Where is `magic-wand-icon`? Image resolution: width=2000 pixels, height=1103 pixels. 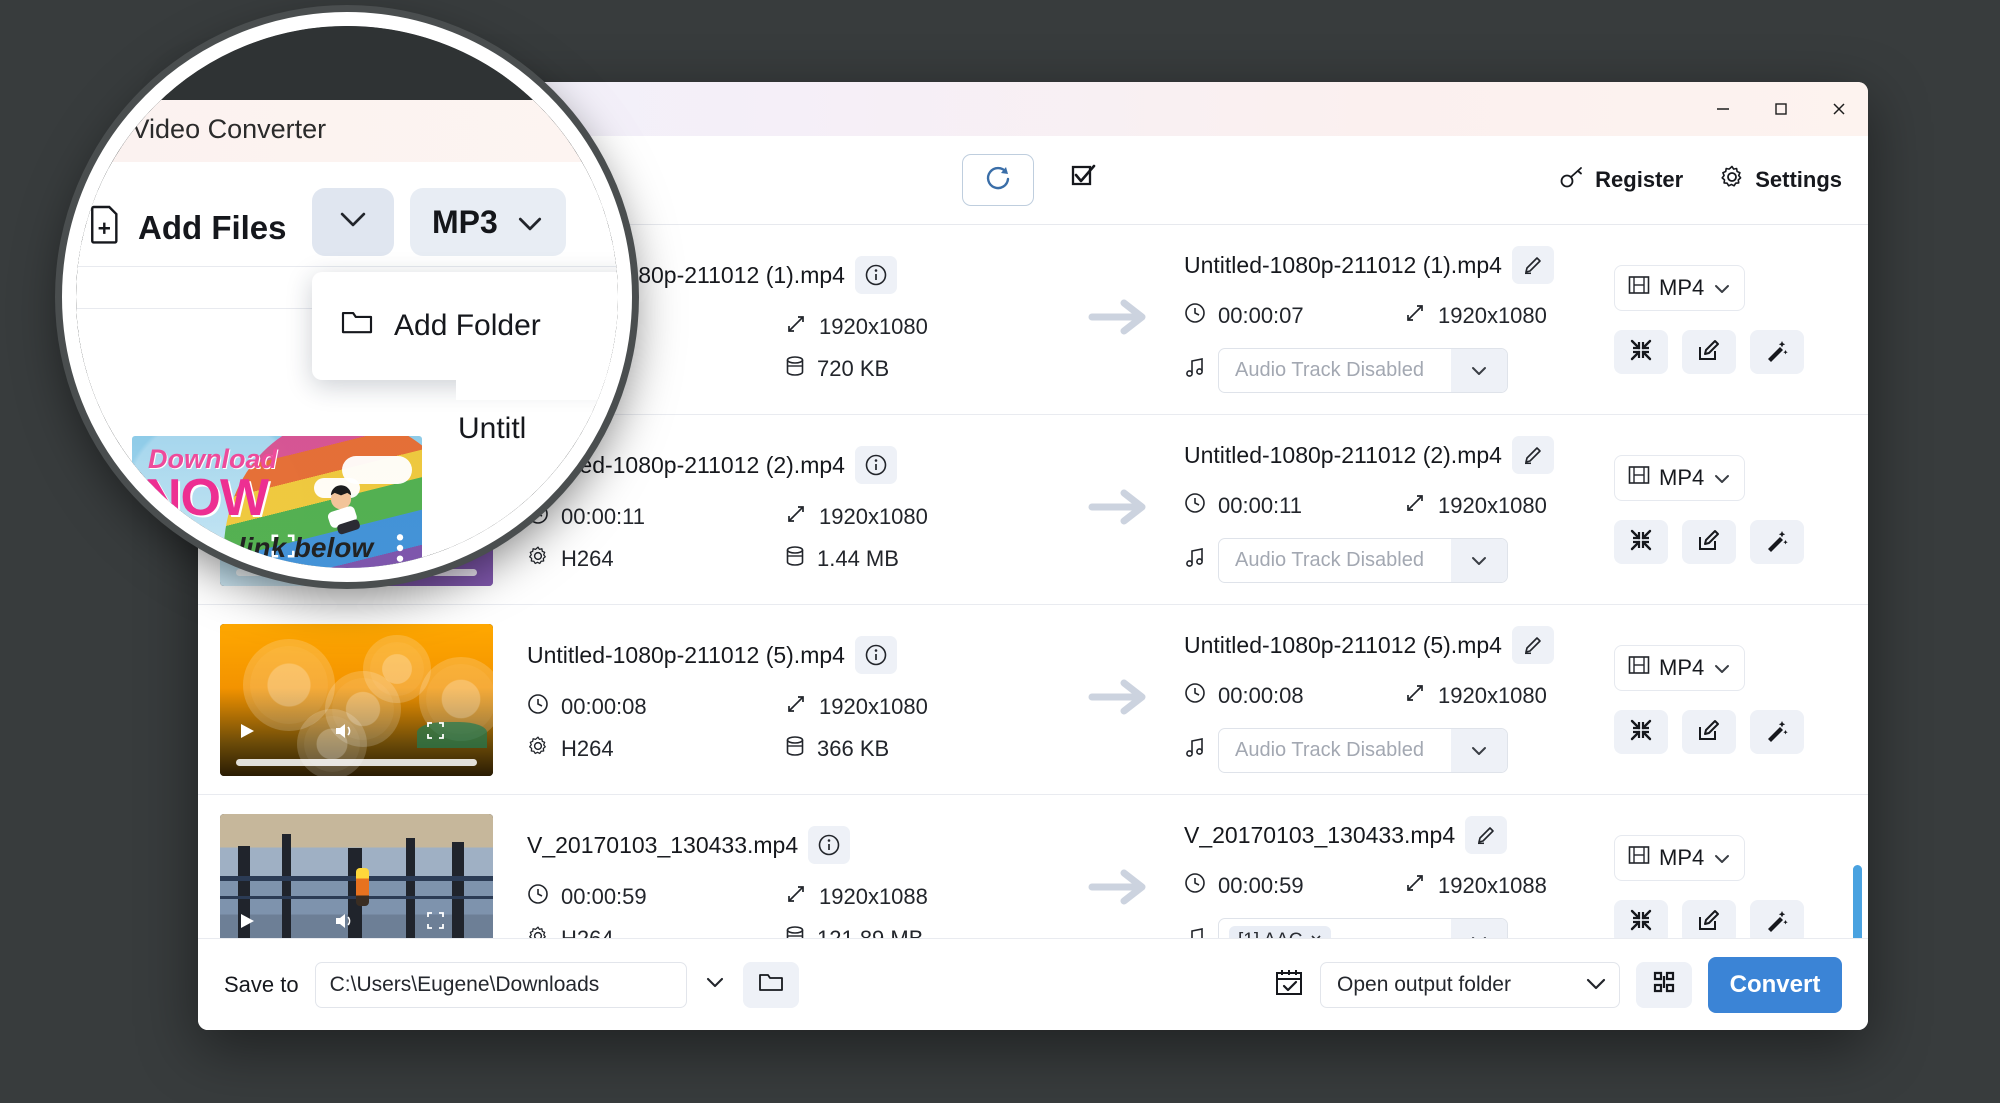 magic-wand-icon is located at coordinates (1777, 732).